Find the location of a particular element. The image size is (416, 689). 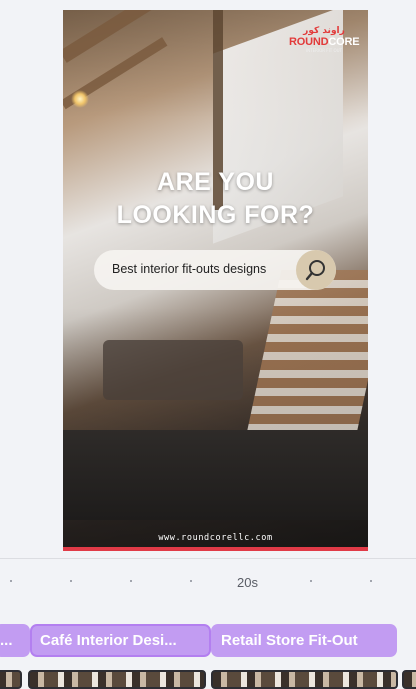

search-bar-graphic: Best interior fit-outs designs is located at coordinates (215, 270).